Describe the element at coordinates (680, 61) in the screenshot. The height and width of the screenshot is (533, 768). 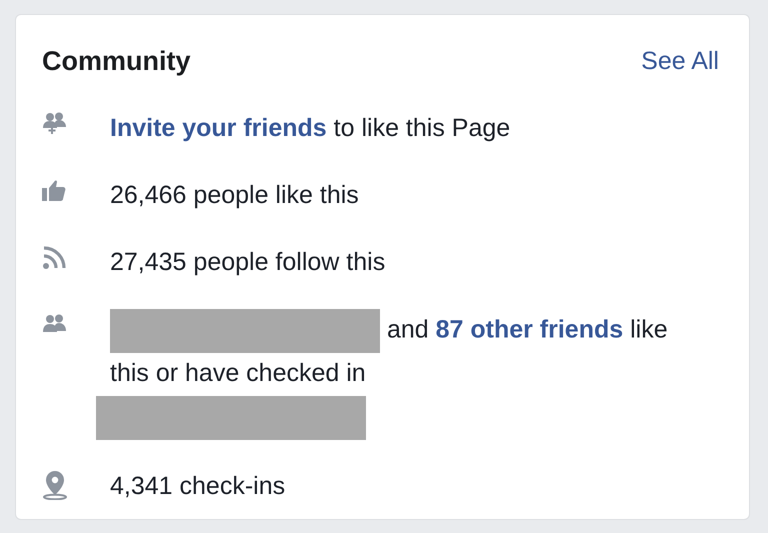
I see `see-all-link: See All` at that location.